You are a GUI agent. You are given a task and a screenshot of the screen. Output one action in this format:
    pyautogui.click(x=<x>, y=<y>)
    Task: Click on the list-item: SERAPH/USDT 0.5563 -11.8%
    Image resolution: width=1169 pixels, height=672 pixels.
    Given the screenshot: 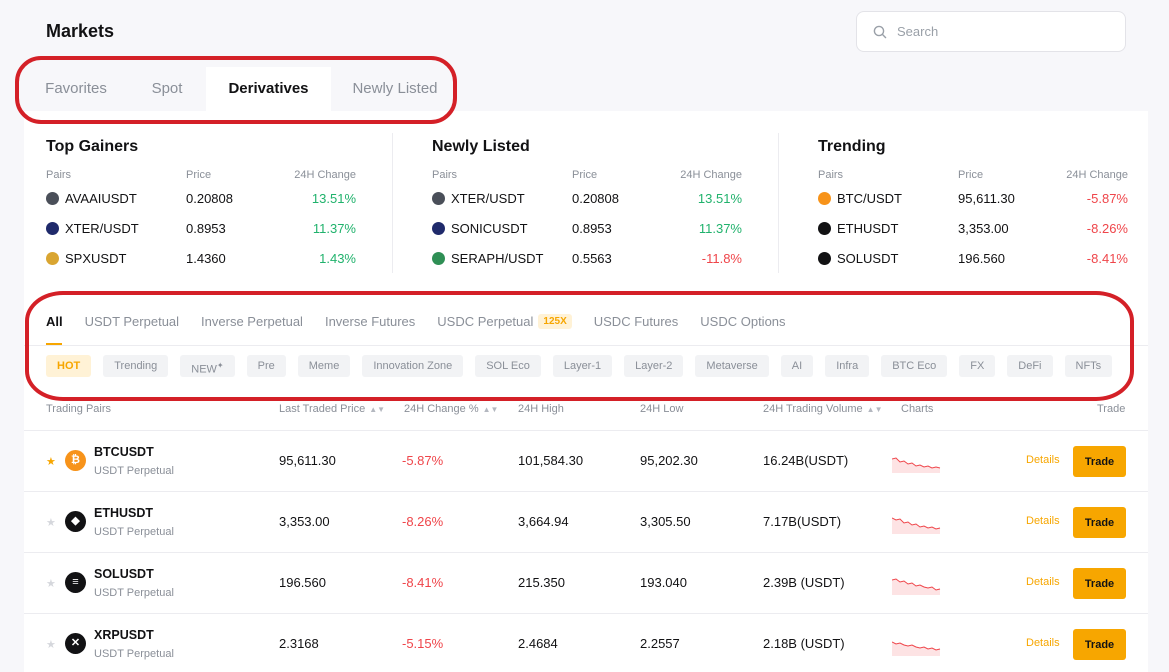 What is the action you would take?
    pyautogui.click(x=587, y=261)
    